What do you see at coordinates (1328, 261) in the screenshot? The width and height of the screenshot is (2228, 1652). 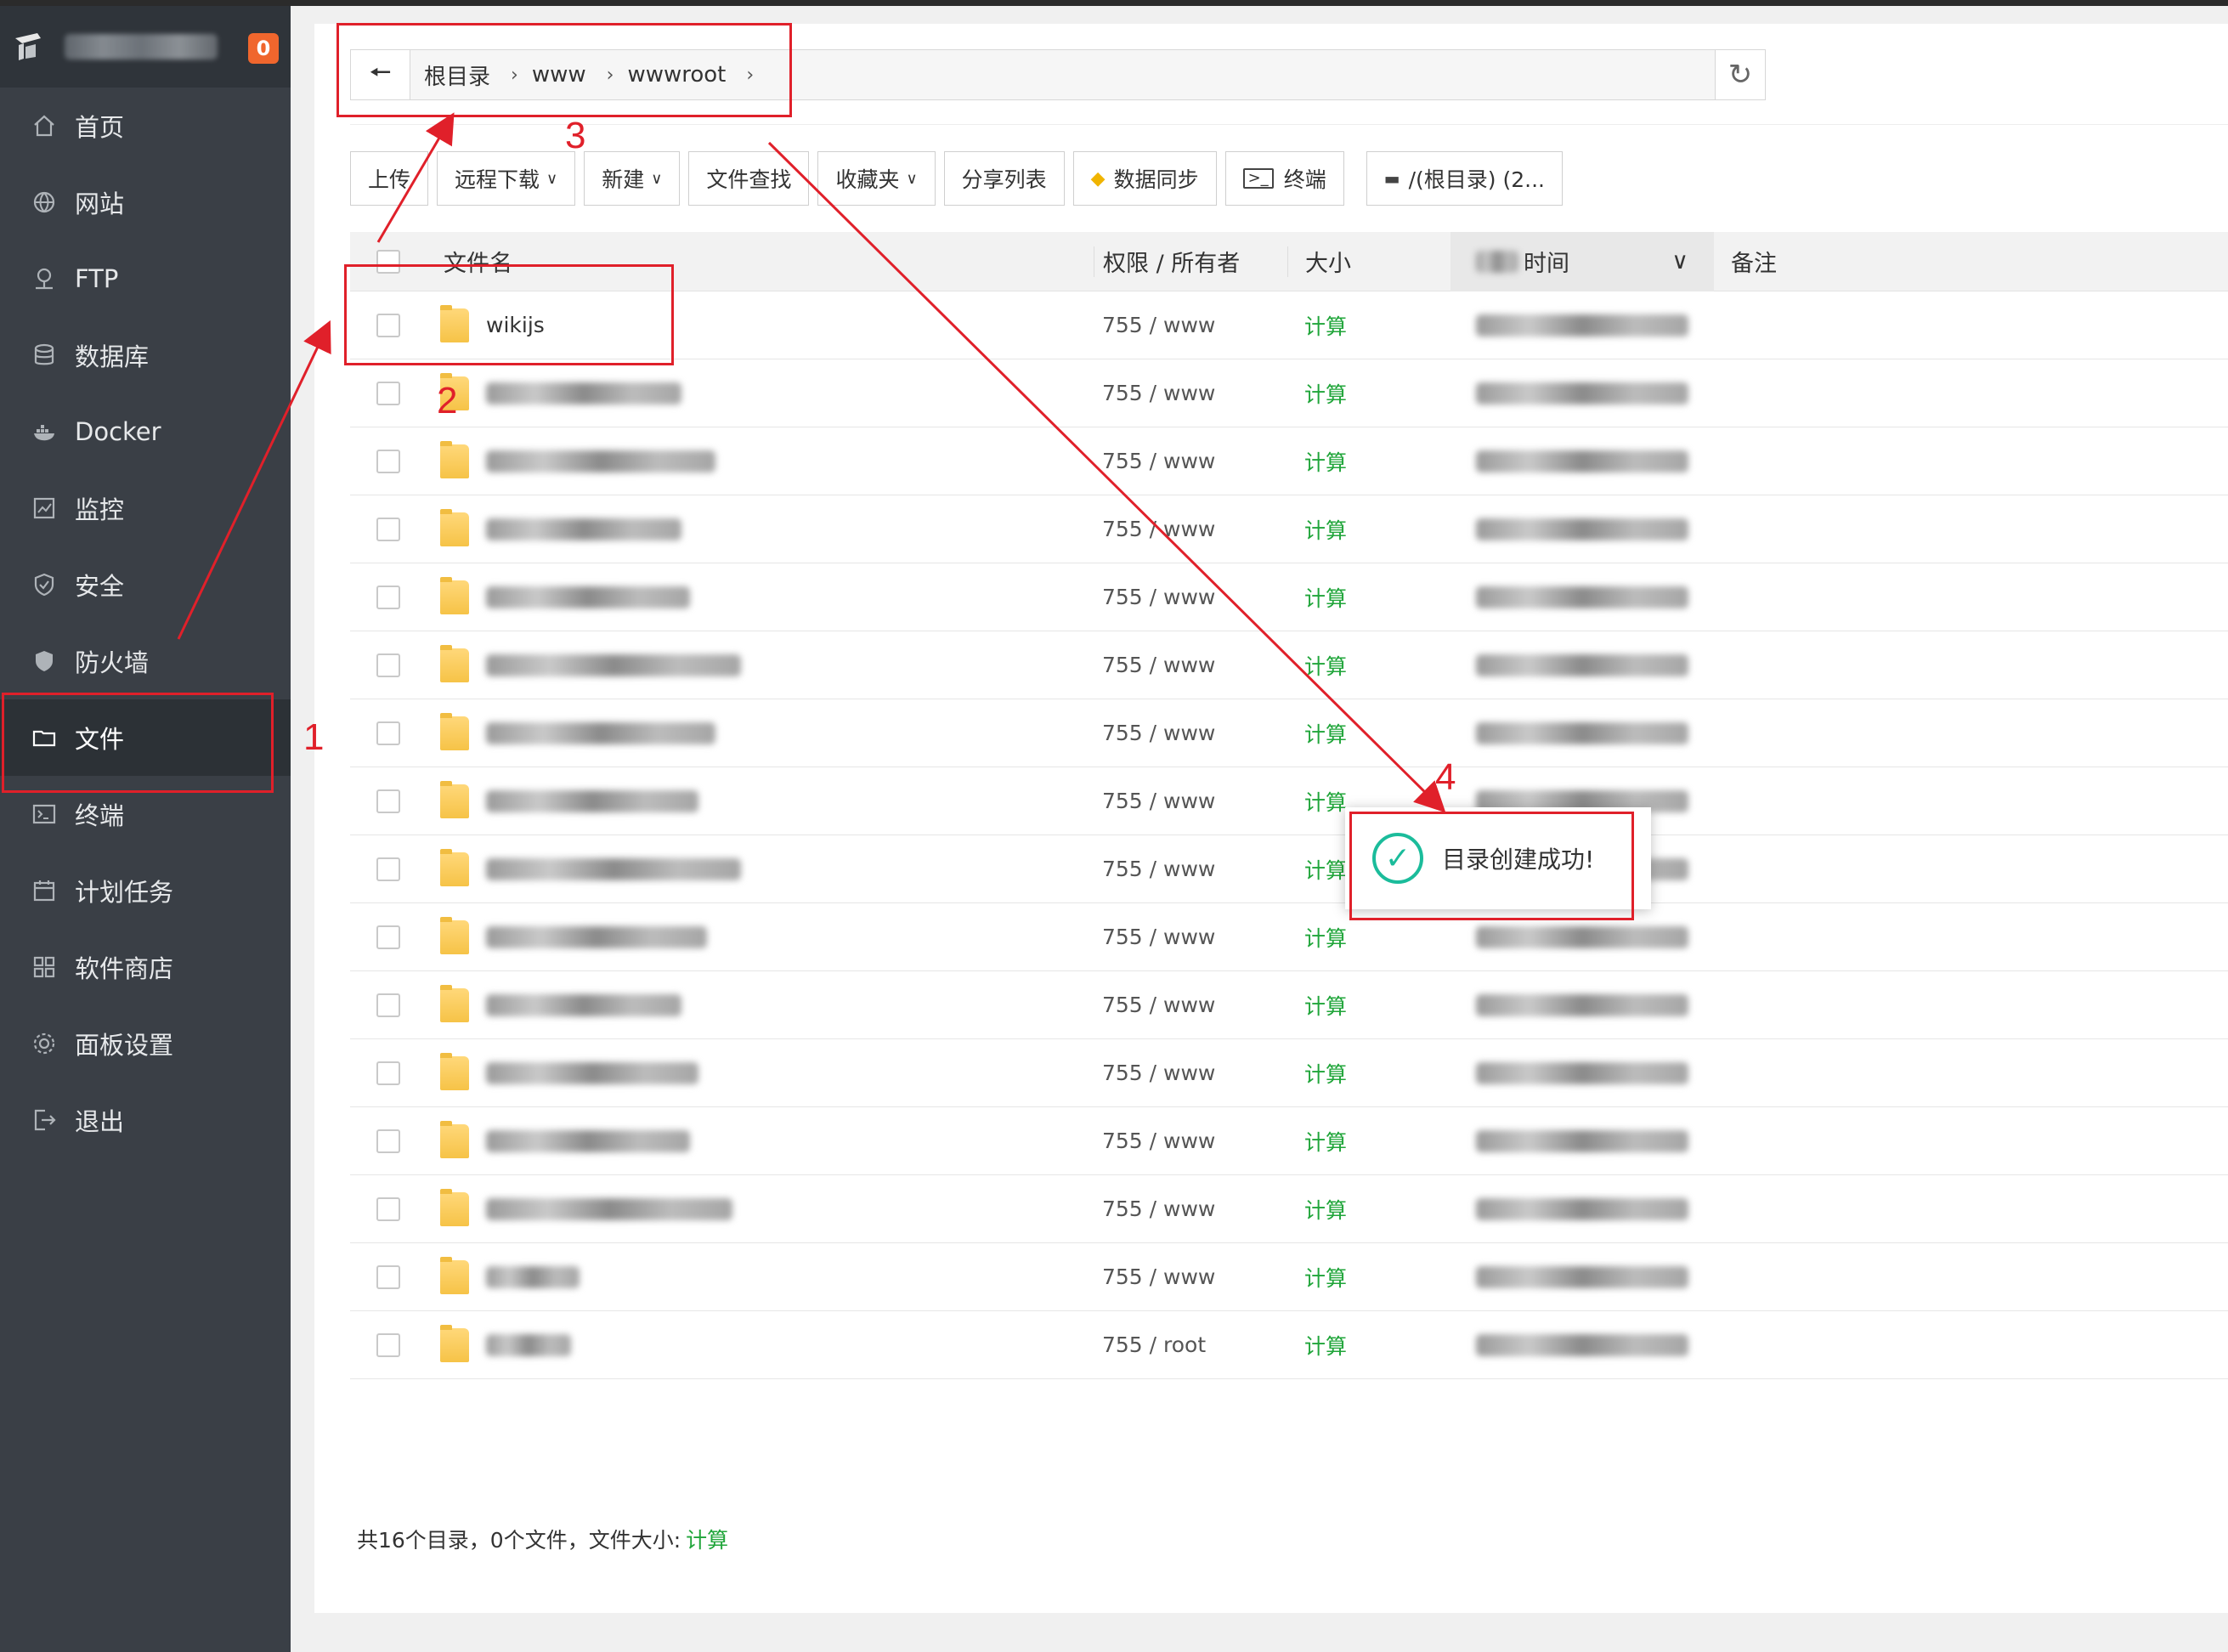 I see `header-size: 大小` at bounding box center [1328, 261].